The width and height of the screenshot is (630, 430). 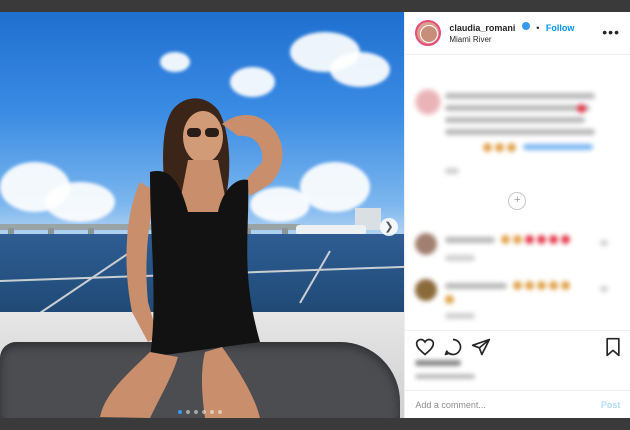 What do you see at coordinates (611, 405) in the screenshot?
I see `post-comment-button: Post` at bounding box center [611, 405].